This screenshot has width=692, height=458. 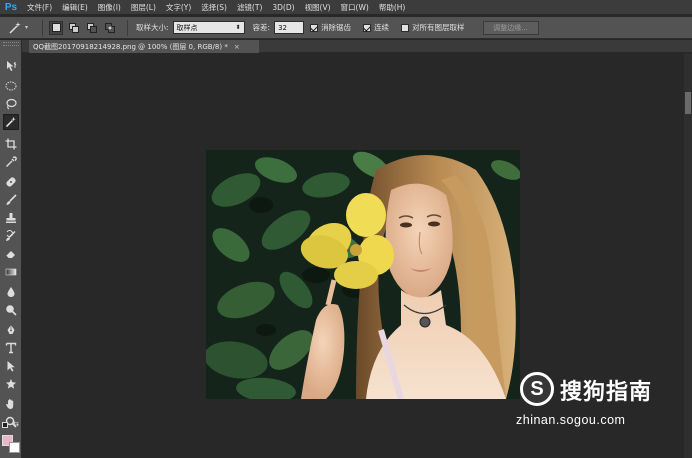 I want to click on chevron-down-icon: ▾, so click(x=27, y=27).